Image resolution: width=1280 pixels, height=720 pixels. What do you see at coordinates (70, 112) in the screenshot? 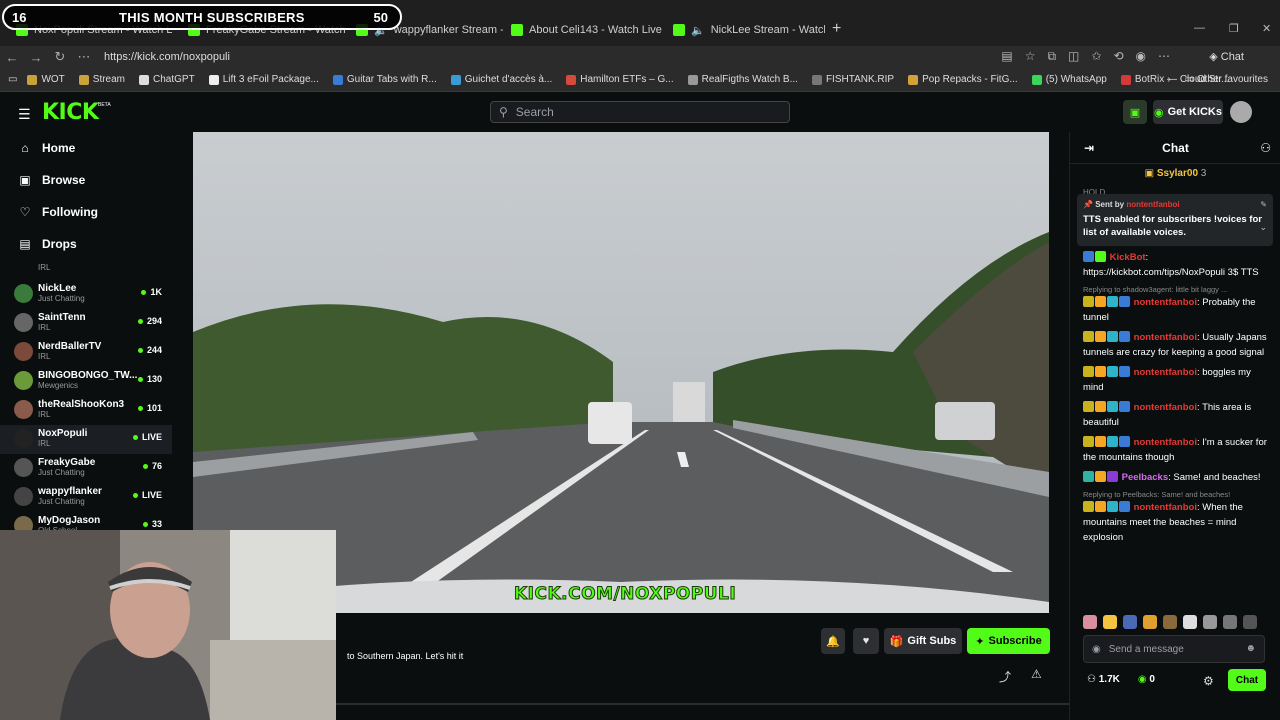
I see `kick-logo: KICK` at bounding box center [70, 112].